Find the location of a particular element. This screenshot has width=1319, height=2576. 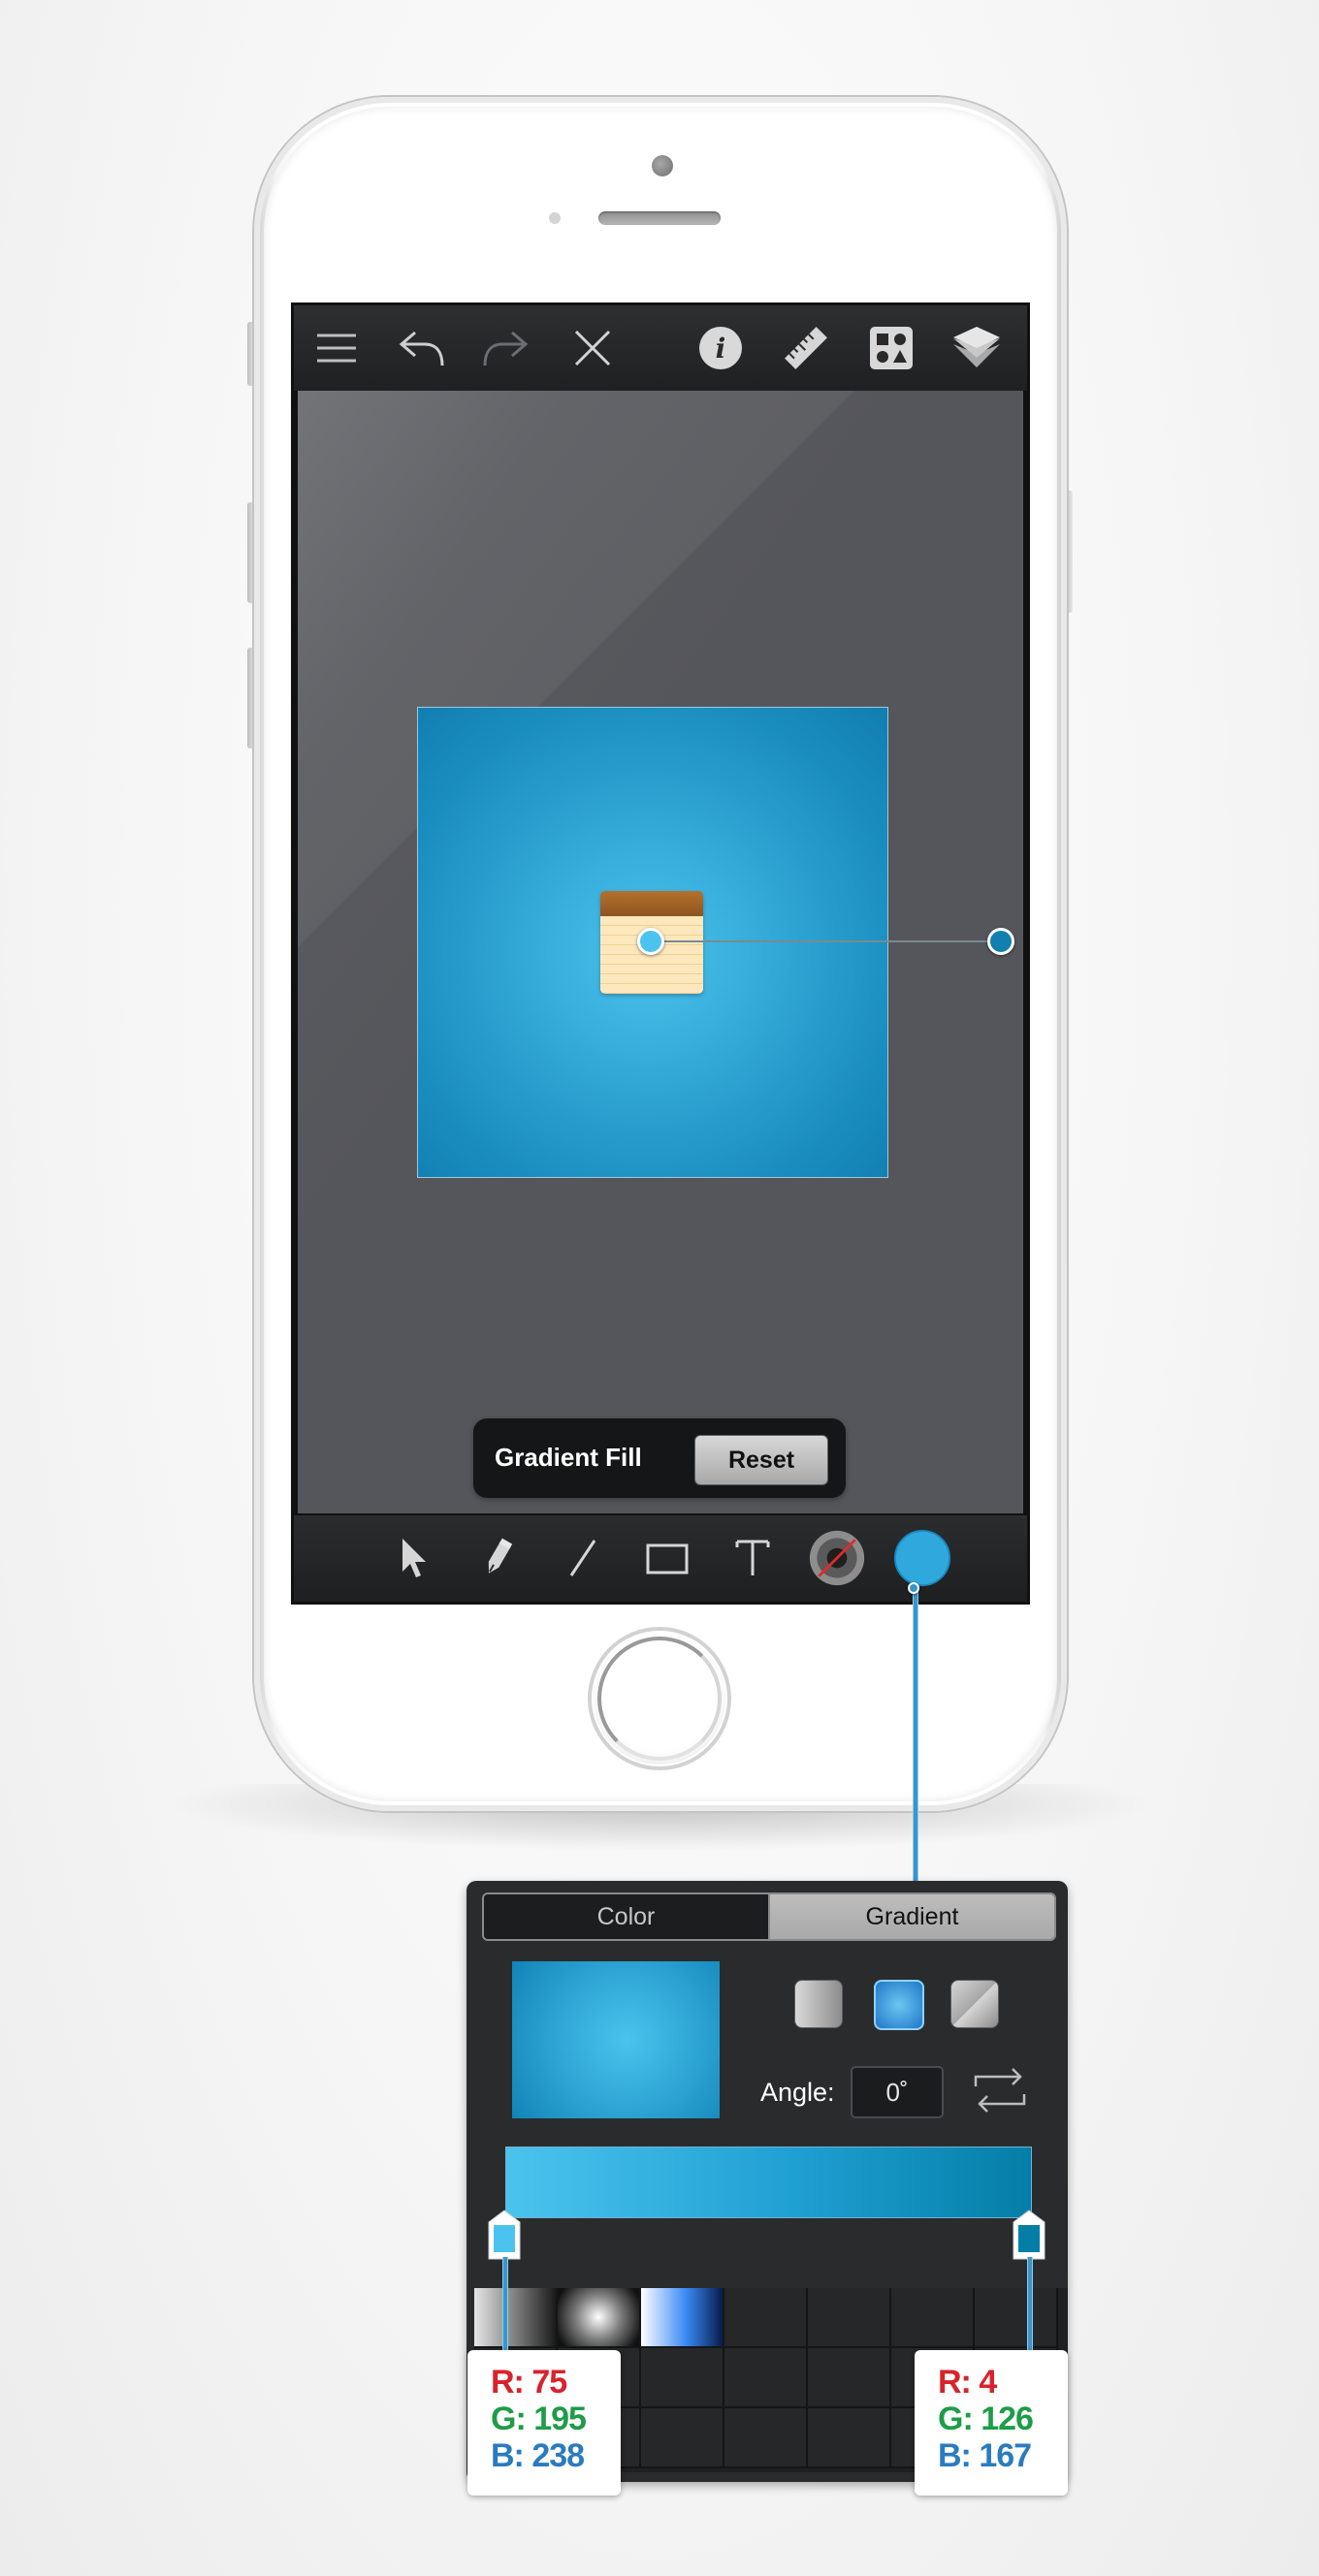

right-stop-blue-value: B: 167 is located at coordinates (985, 2455).